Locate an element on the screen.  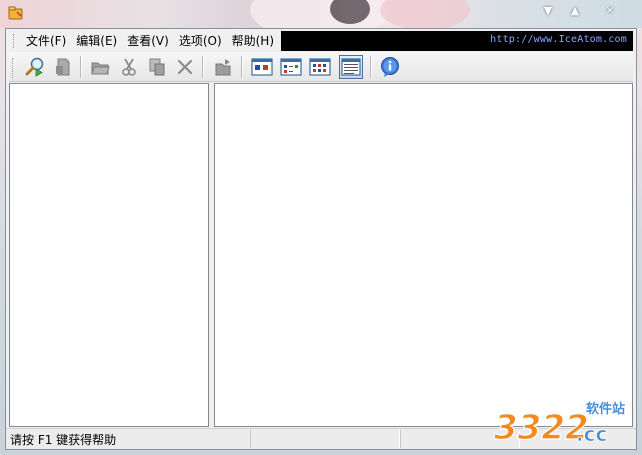
site-watermark: 3322 .cc 软件站 is located at coordinates (562, 421).